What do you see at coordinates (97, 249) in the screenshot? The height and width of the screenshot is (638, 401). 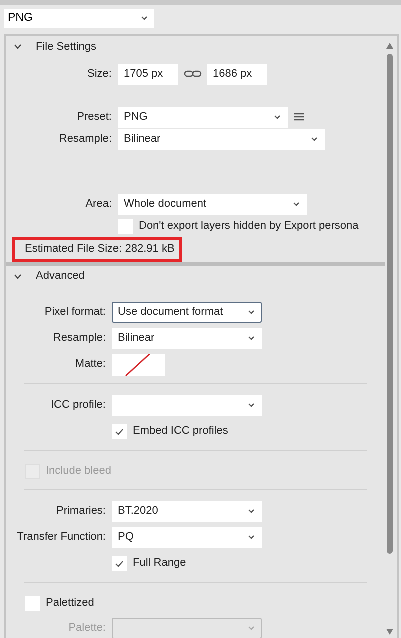 I see `file-size-text: Estimated File Size: 282.91 kB` at bounding box center [97, 249].